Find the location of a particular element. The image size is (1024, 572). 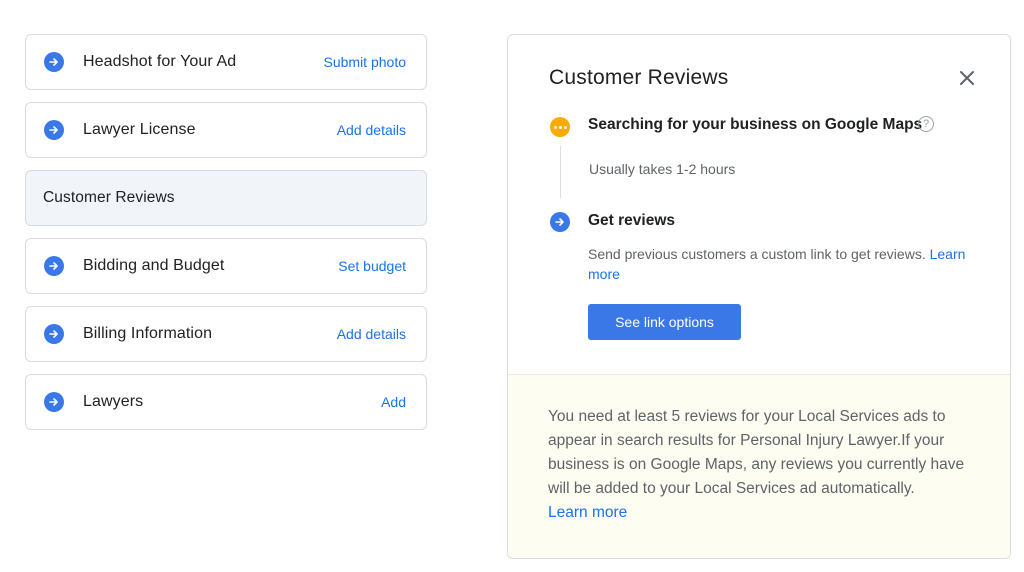

setup-item-lawyers: Lawyers Add is located at coordinates (226, 402).